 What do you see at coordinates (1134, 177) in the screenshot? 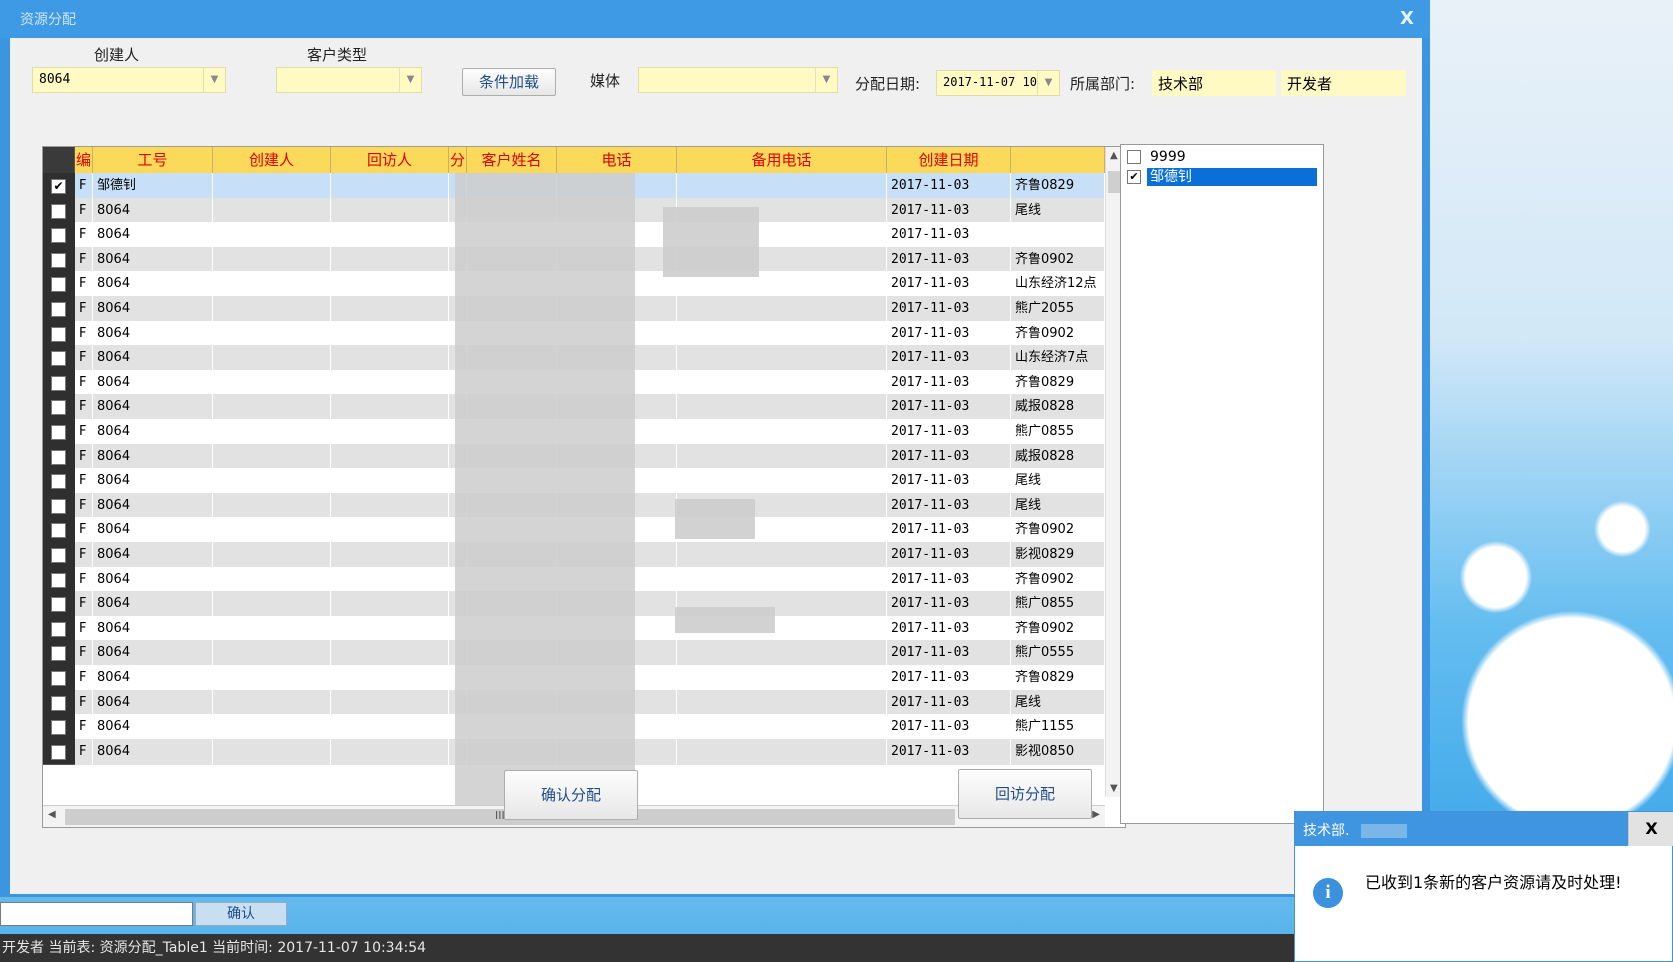
I see `user-list-checkbox: ✔` at bounding box center [1134, 177].